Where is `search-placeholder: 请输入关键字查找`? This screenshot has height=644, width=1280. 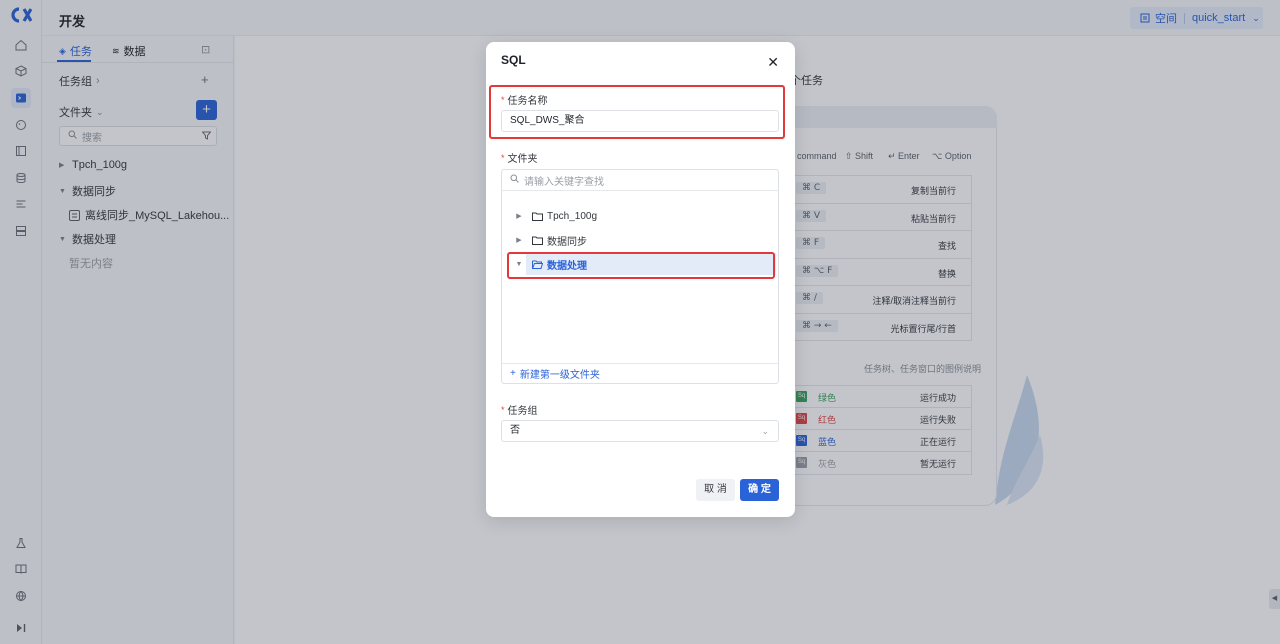 search-placeholder: 请输入关键字查找 is located at coordinates (564, 182).